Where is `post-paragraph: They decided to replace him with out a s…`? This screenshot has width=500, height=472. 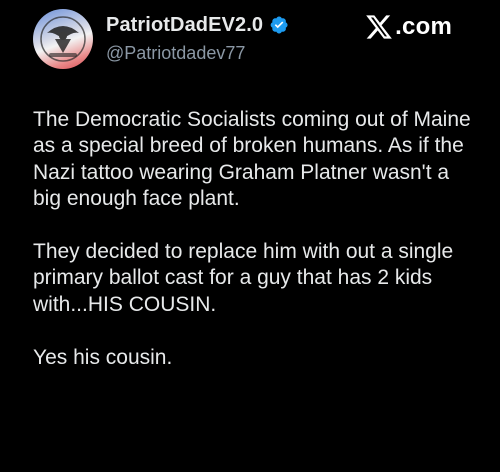 post-paragraph: They decided to replace him with out a s… is located at coordinates (243, 278).